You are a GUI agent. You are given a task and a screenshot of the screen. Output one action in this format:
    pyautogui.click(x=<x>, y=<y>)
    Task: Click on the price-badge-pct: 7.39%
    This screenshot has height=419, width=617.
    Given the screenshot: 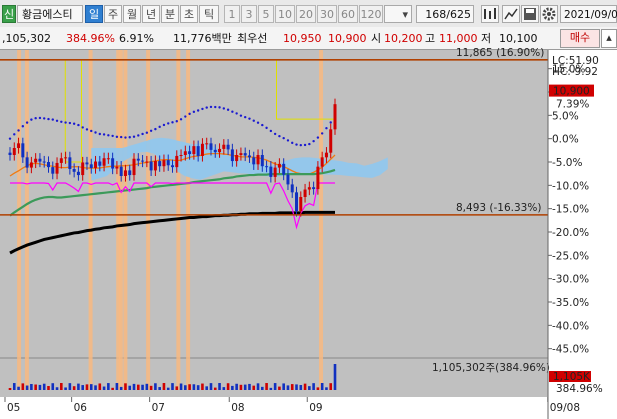 What is the action you would take?
    pyautogui.click(x=572, y=105)
    